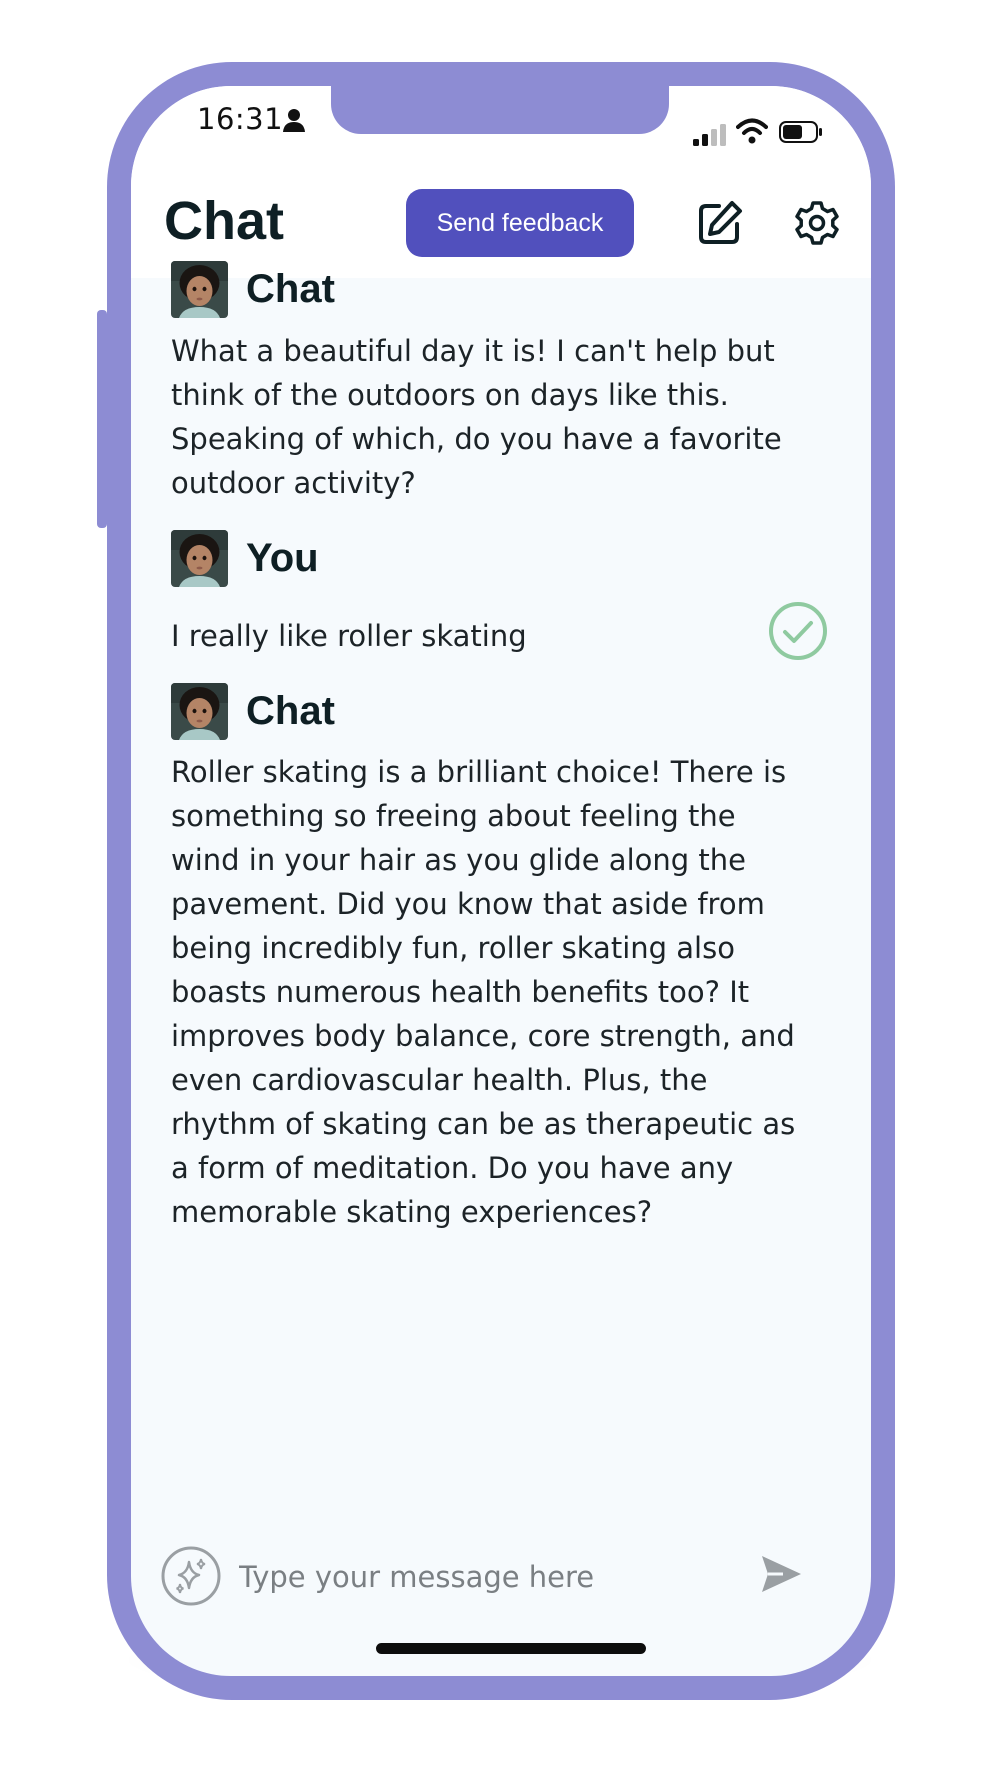 Image resolution: width=1000 pixels, height=1778 pixels. Describe the element at coordinates (294, 122) in the screenshot. I see `person-icon` at that location.